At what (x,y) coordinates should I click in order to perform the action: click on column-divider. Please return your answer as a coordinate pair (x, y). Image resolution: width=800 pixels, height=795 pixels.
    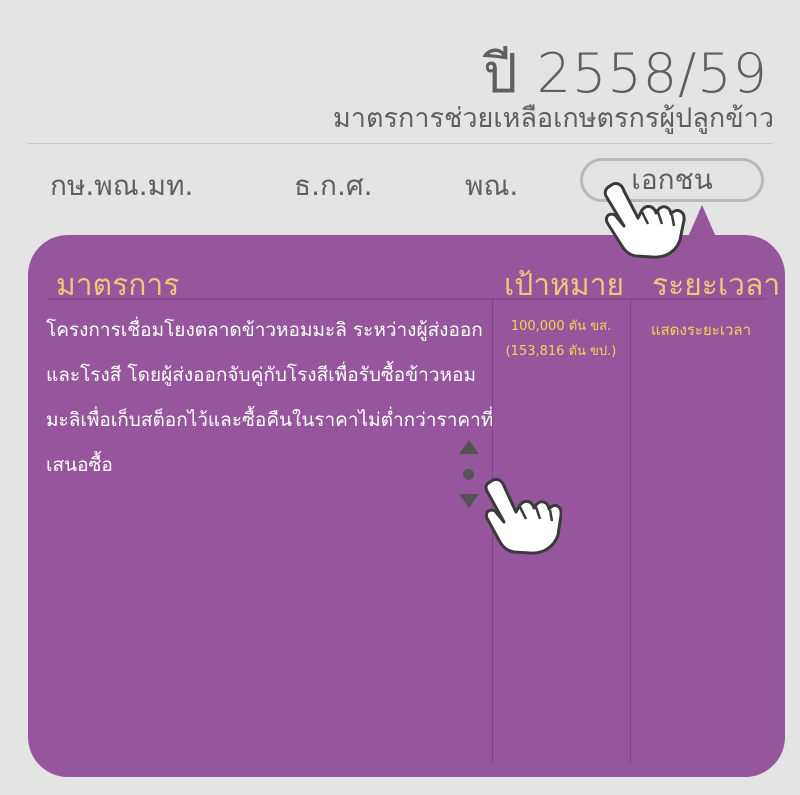
    Looking at the image, I should click on (630, 531).